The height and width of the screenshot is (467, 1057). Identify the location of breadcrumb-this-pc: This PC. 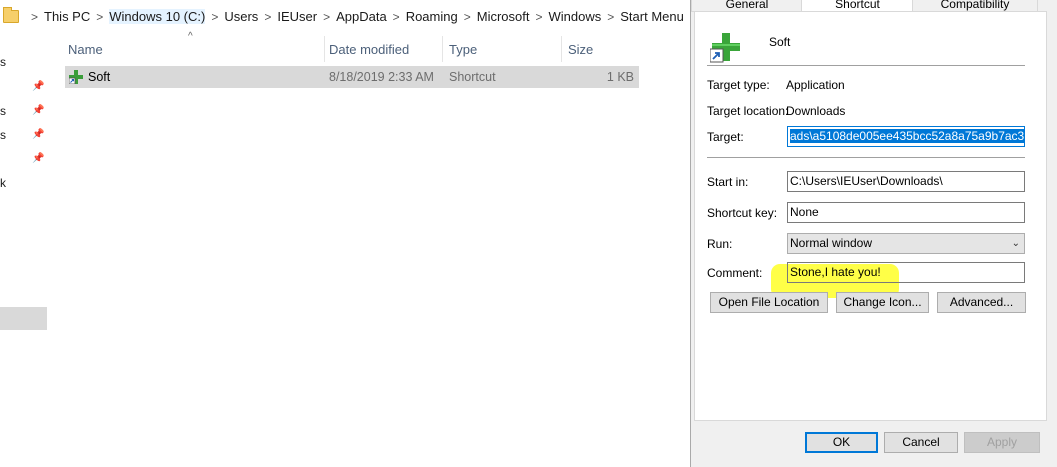
(67, 16).